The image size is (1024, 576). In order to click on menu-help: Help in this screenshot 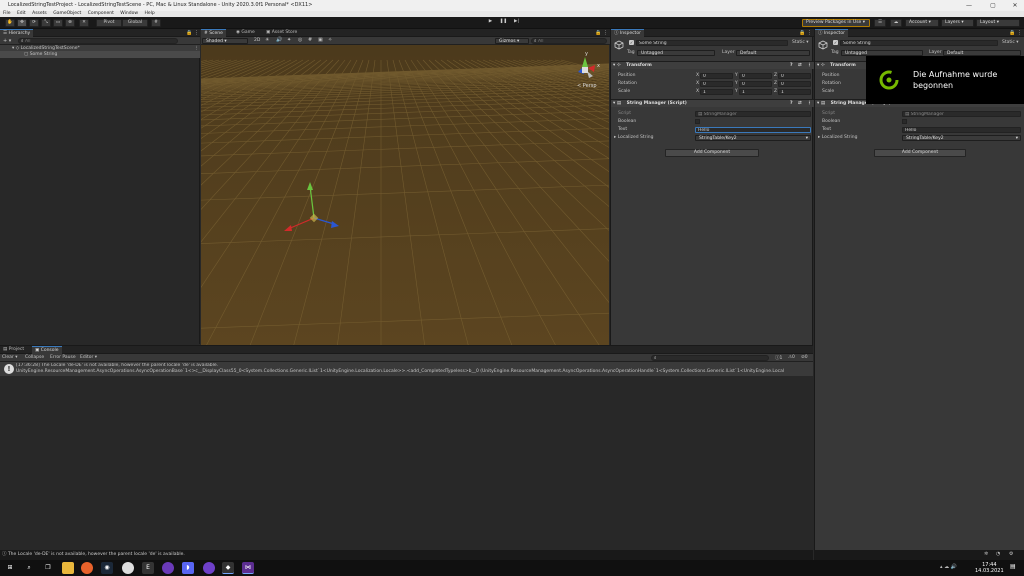, I will do `click(149, 13)`.